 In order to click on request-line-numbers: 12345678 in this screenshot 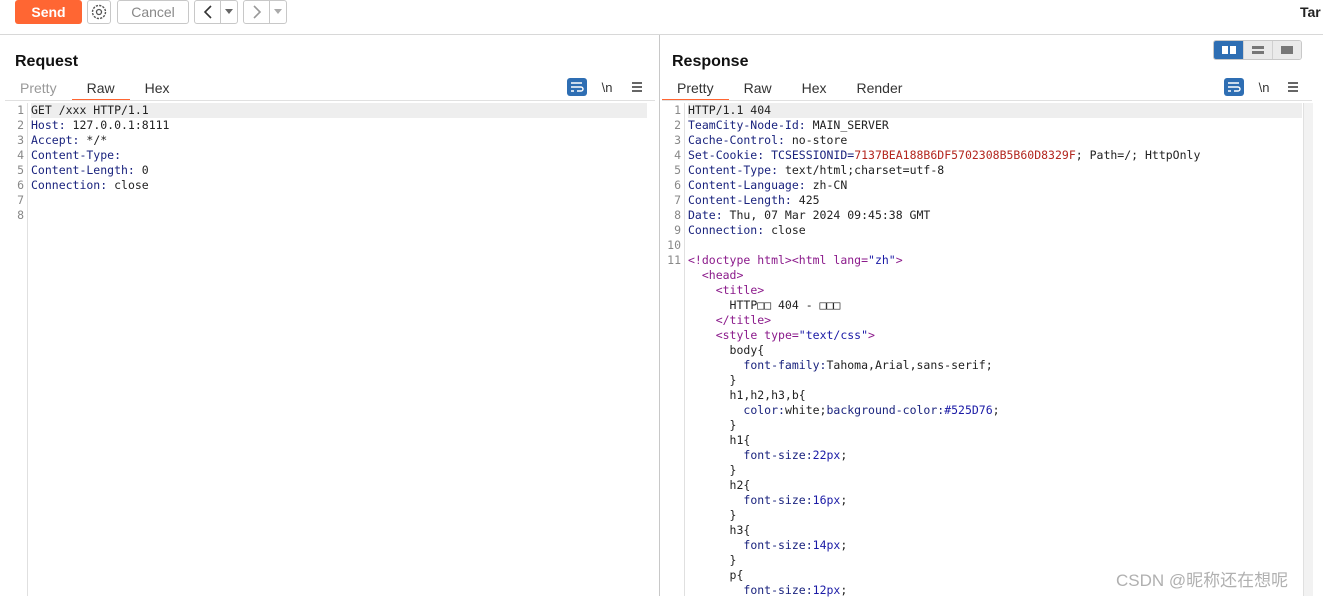, I will do `click(19, 349)`.